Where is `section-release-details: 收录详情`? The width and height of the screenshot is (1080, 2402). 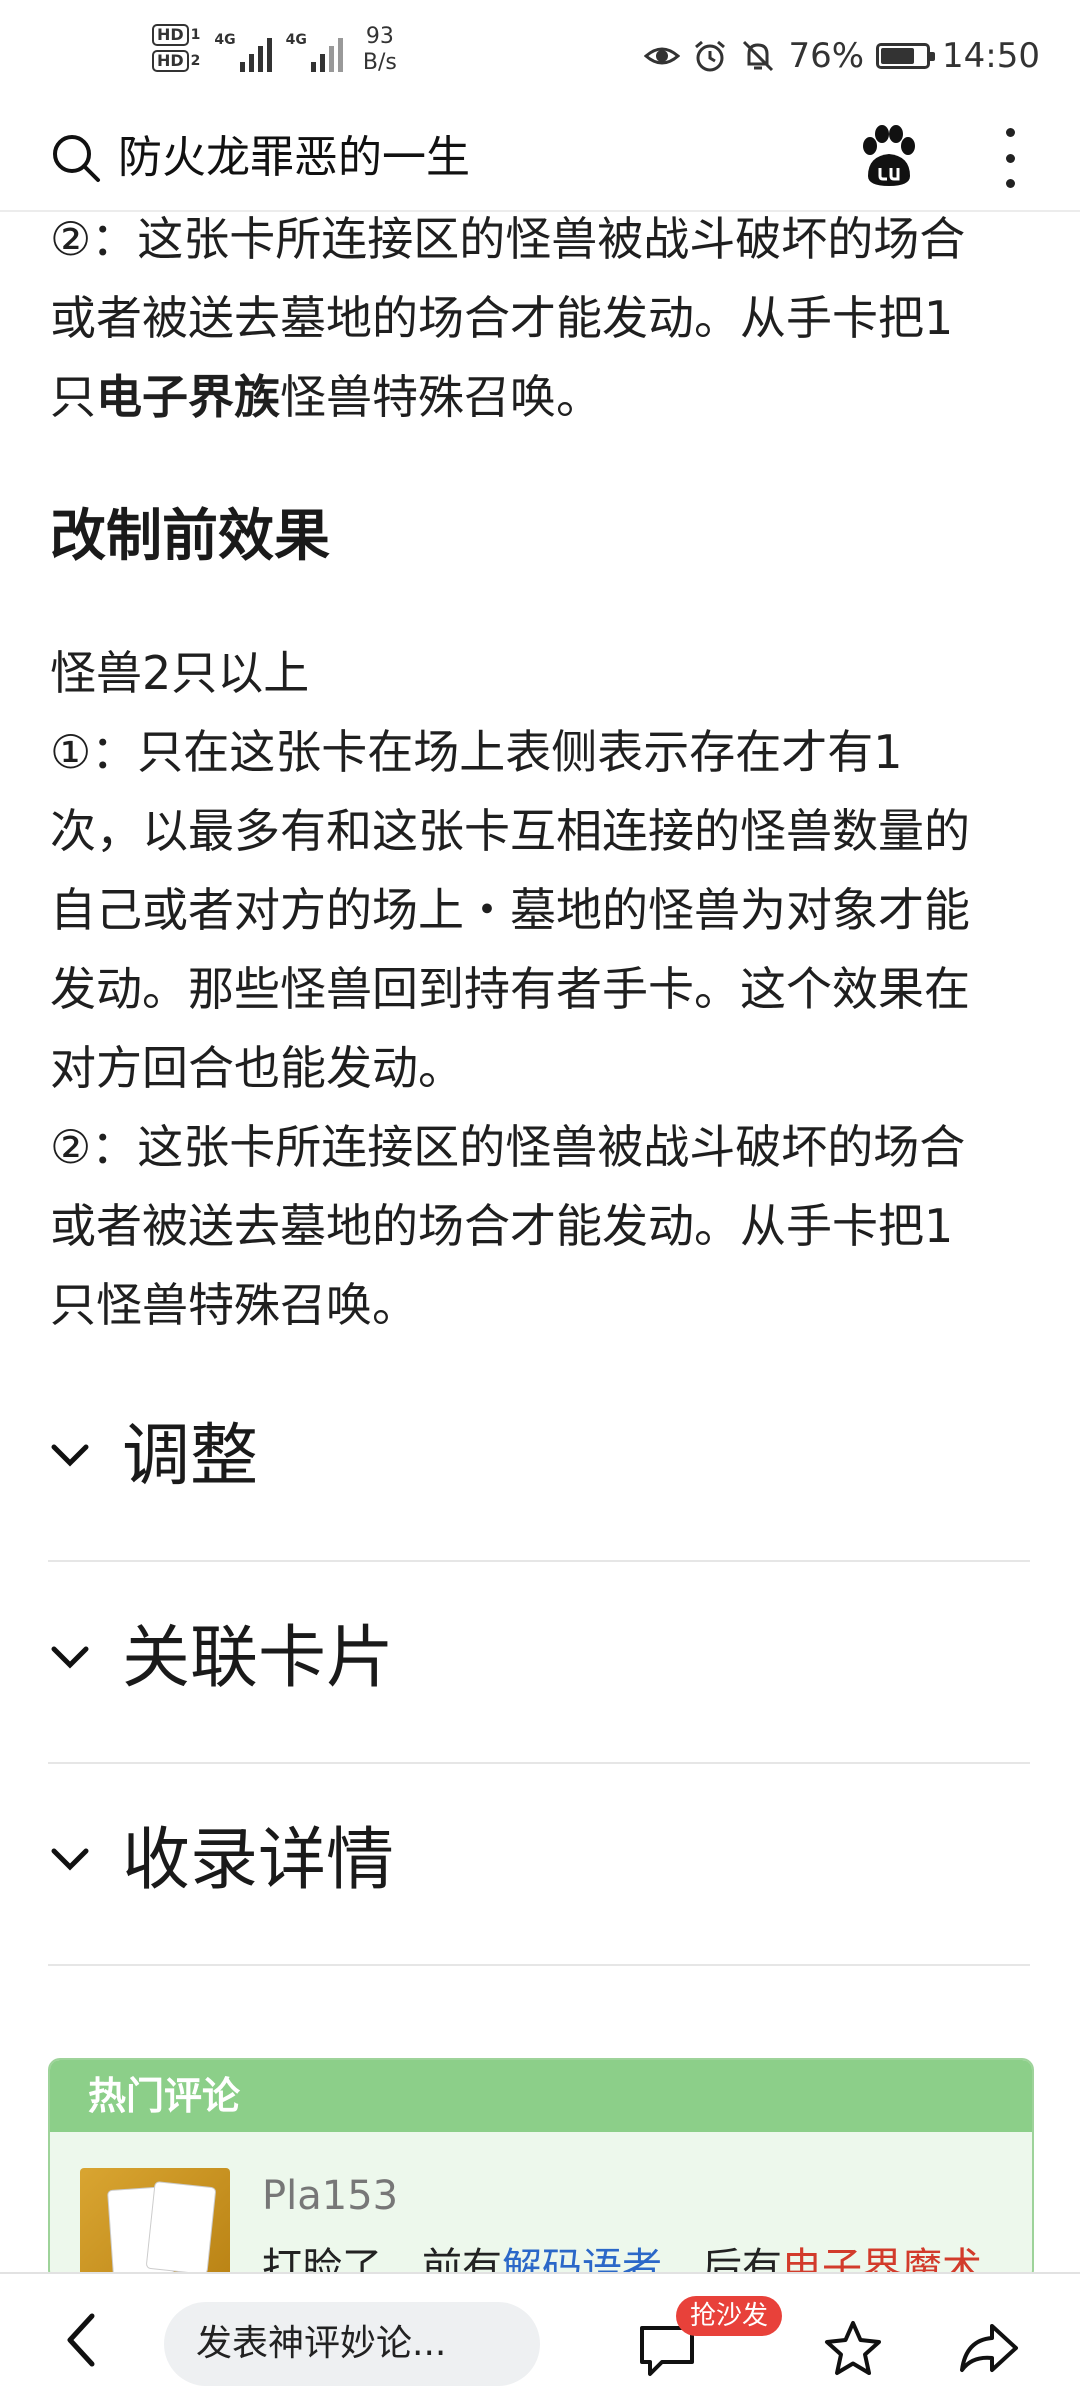
section-release-details: 收录详情 is located at coordinates (539, 1865).